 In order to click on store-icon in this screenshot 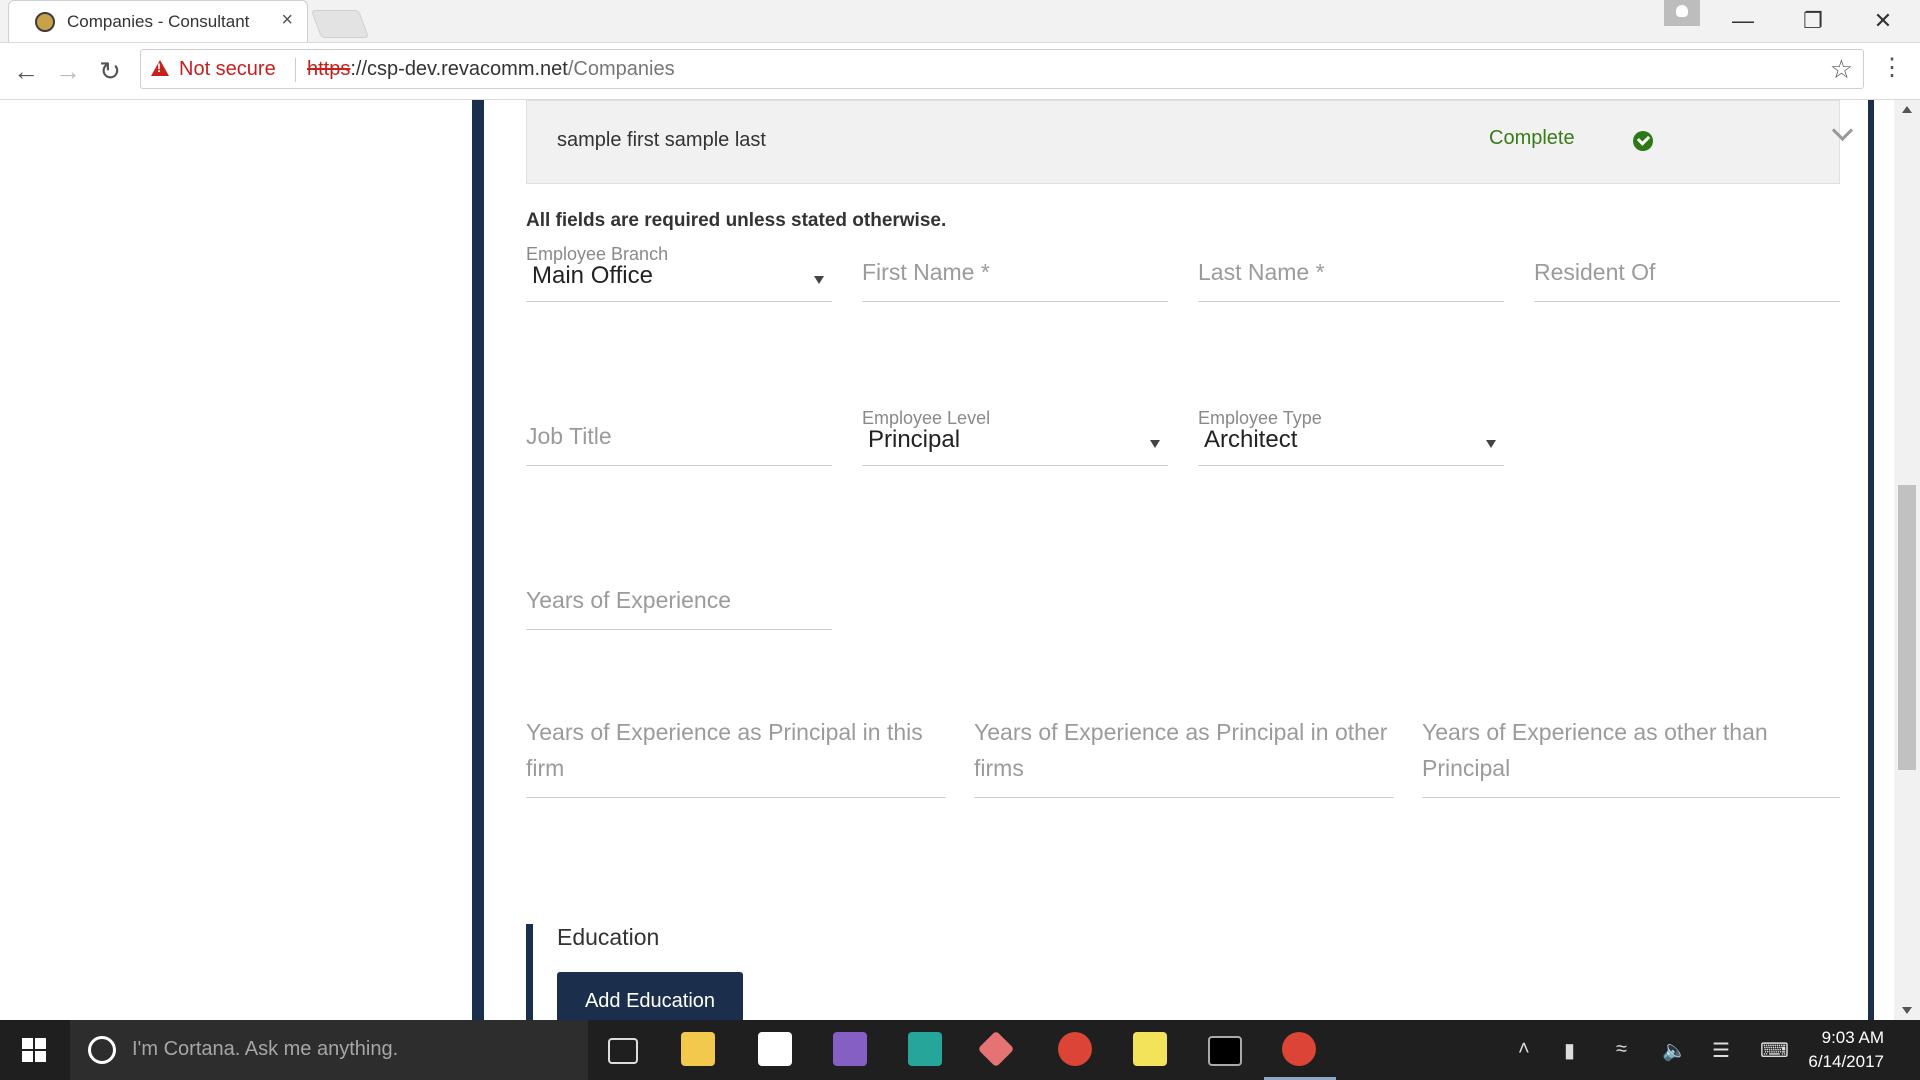, I will do `click(775, 1049)`.